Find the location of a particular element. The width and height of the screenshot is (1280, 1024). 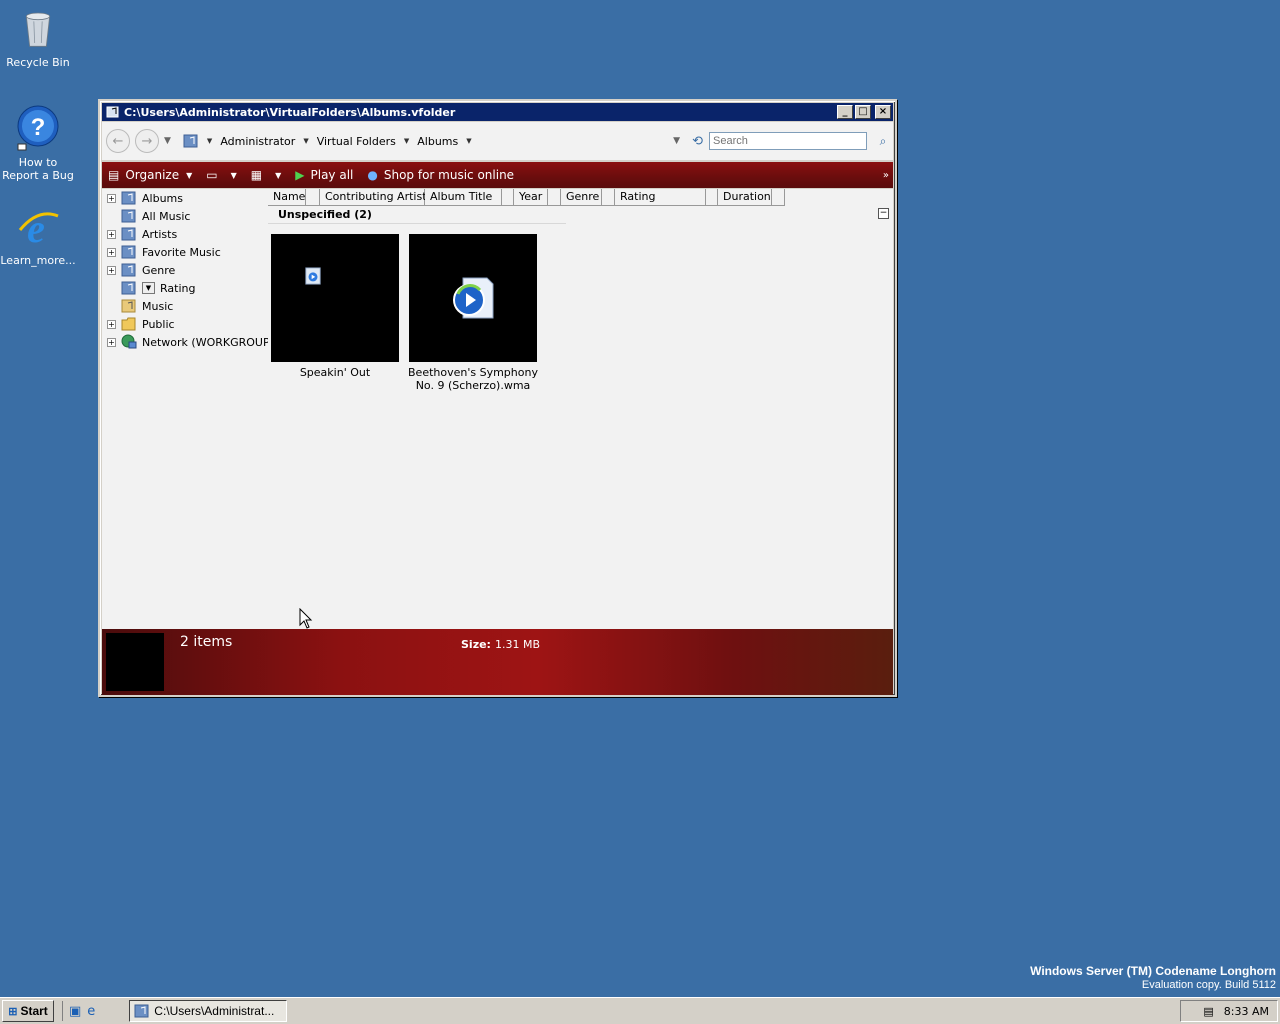

column-header-genre: Genre is located at coordinates (581, 197).